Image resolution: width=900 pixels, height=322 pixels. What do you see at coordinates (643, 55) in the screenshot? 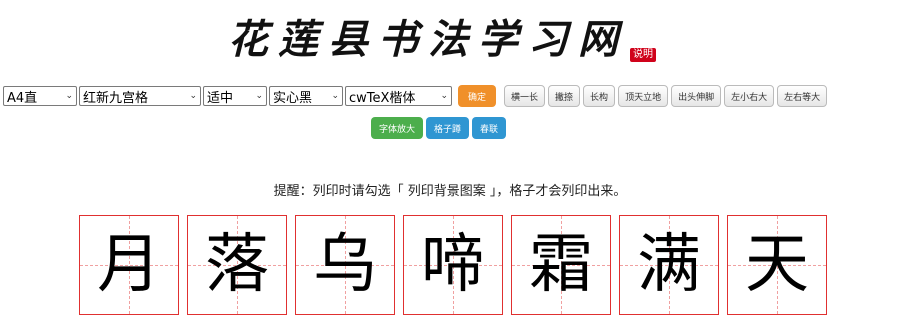
I see `help-badge: 说明` at bounding box center [643, 55].